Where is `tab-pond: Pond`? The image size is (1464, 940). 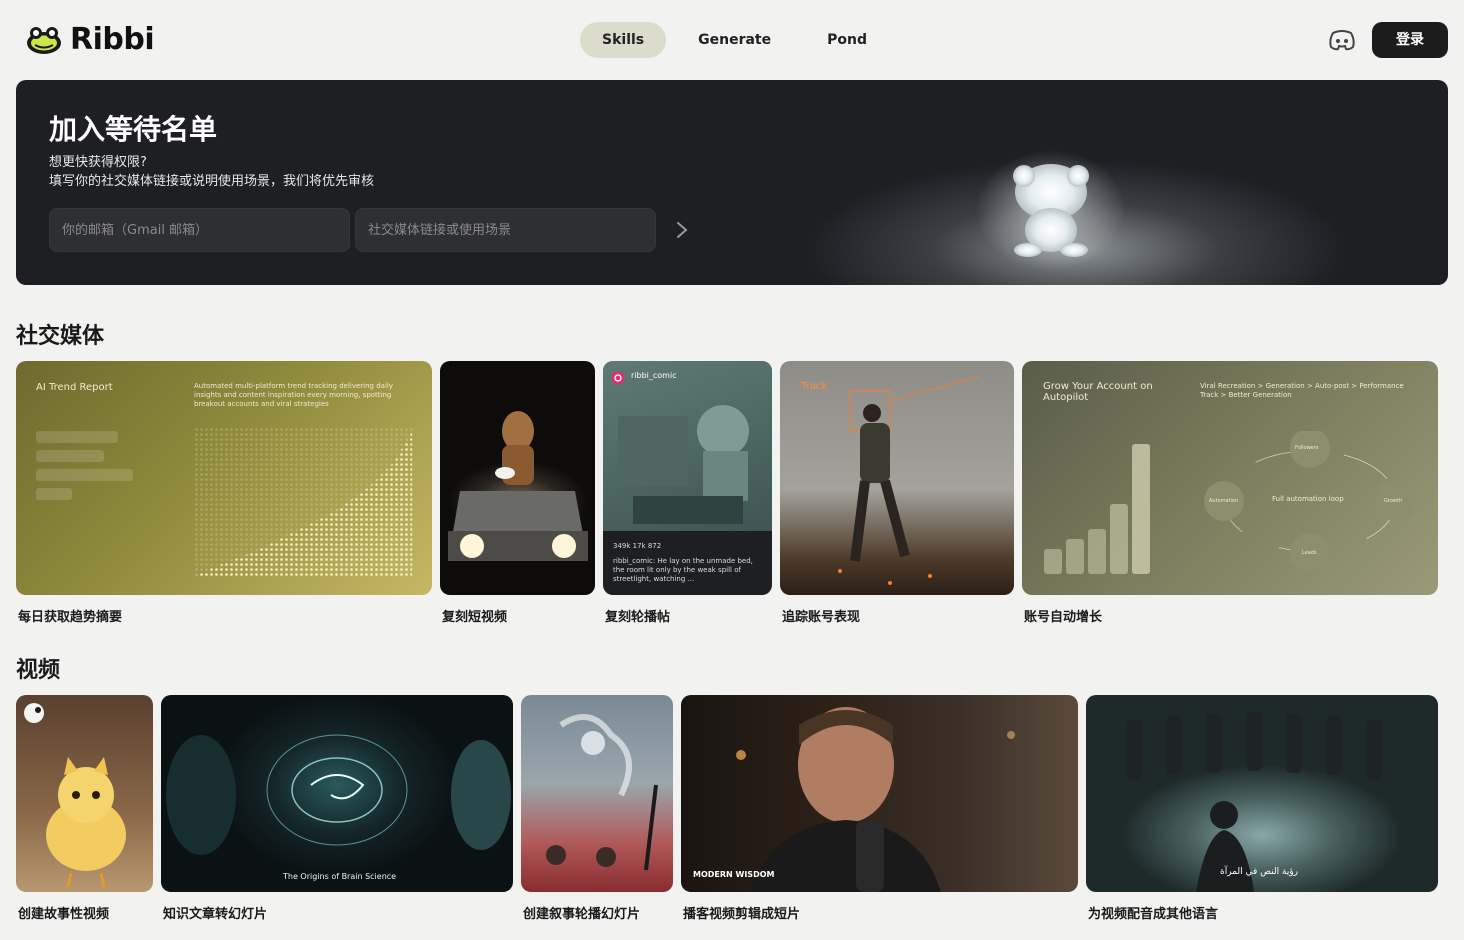
tab-pond: Pond is located at coordinates (847, 40).